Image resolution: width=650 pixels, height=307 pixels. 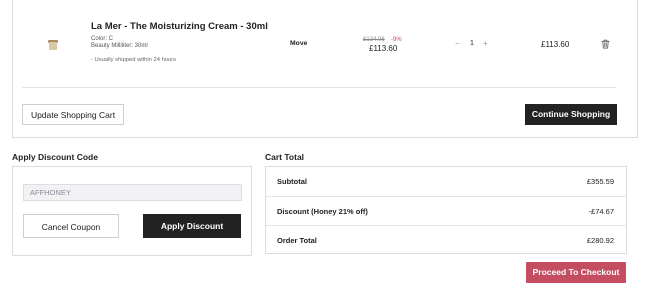 What do you see at coordinates (446, 240) in the screenshot?
I see `order-total-row: Order Total £280.92` at bounding box center [446, 240].